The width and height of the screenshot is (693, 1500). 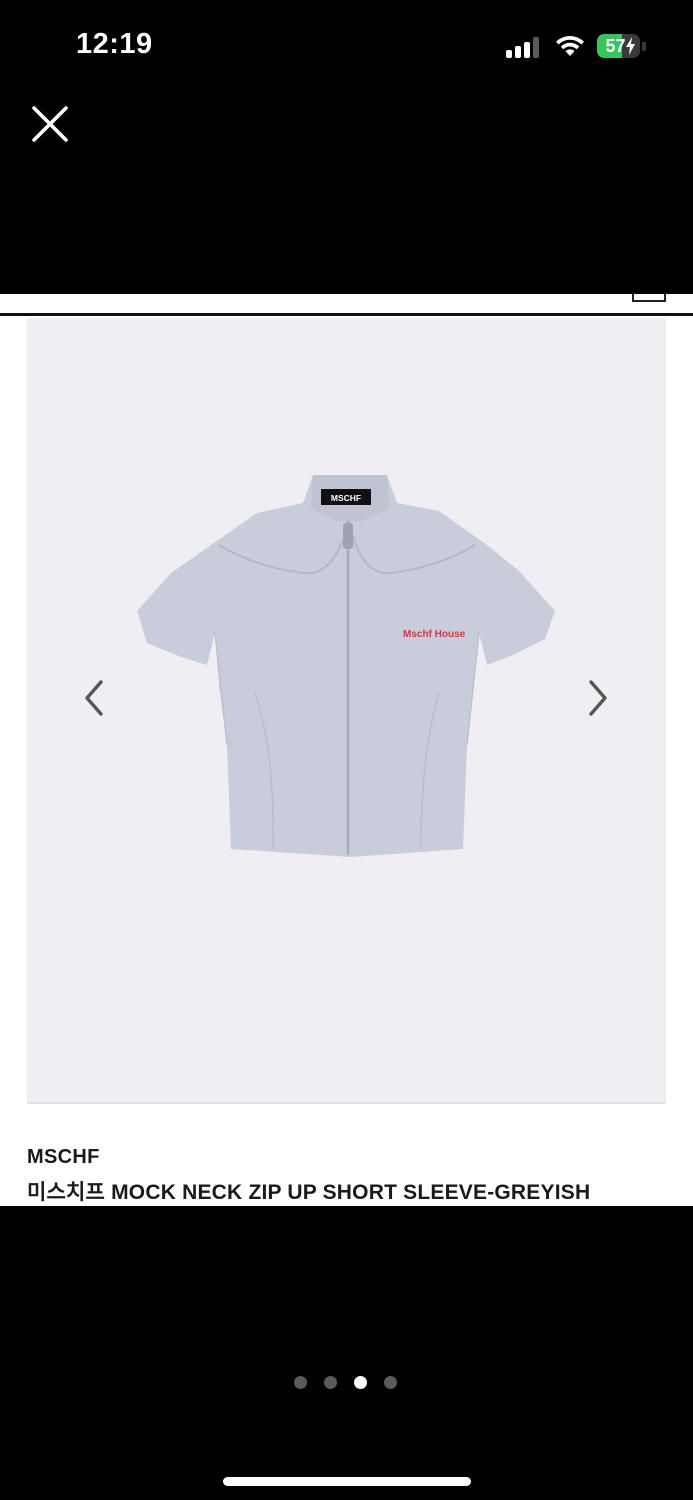 I want to click on status-time: 12:19, so click(x=114, y=44).